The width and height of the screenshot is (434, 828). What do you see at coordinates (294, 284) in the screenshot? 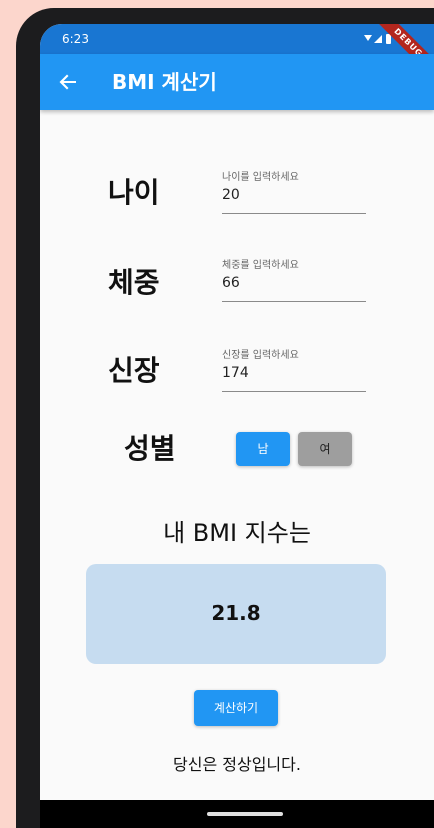
I see `weight-field: 체중를 입력하세요 66` at bounding box center [294, 284].